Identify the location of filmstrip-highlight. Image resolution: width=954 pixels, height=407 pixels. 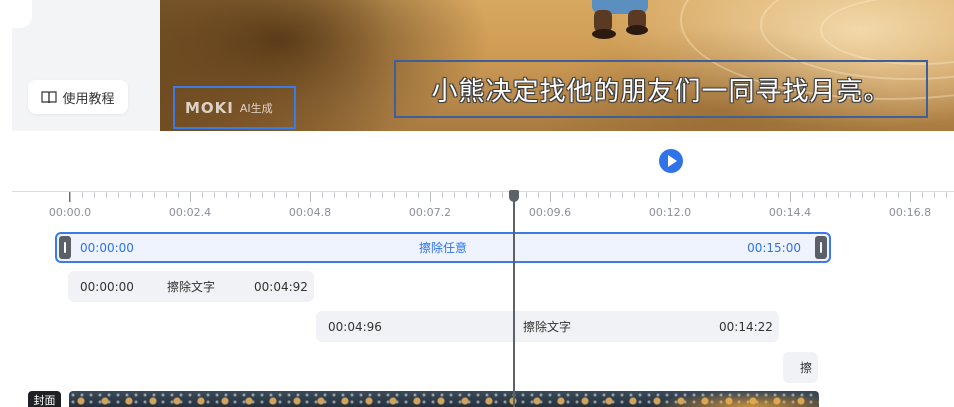
(734, 399).